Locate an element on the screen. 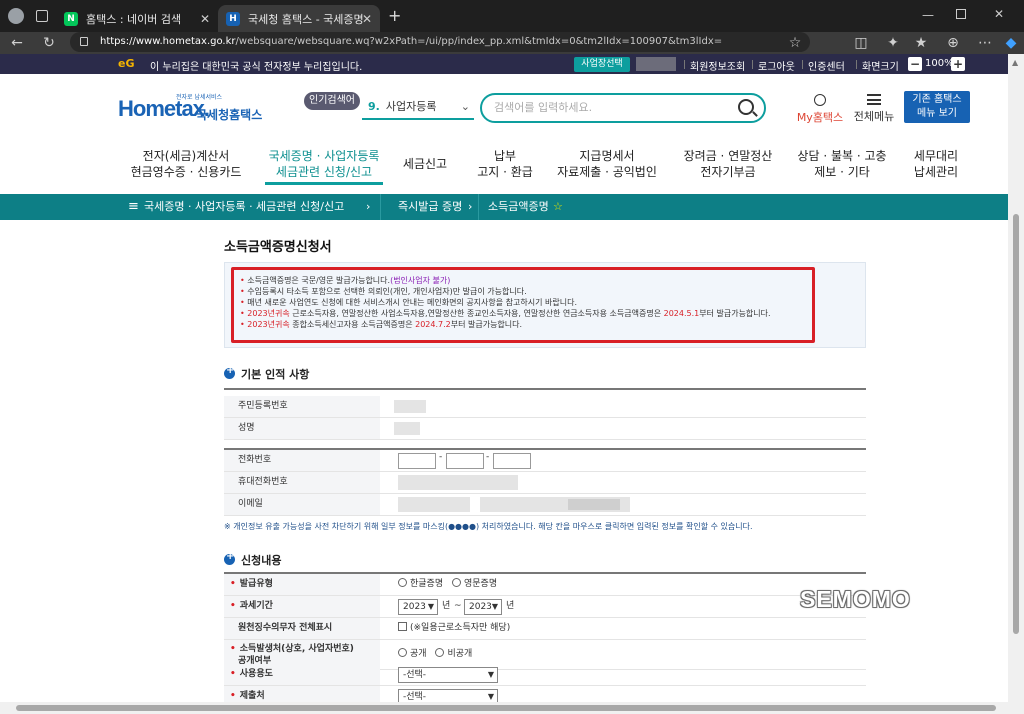  notice-text: 소득금액증명은 국문/영문 발급가능합니다. is located at coordinates (319, 280).